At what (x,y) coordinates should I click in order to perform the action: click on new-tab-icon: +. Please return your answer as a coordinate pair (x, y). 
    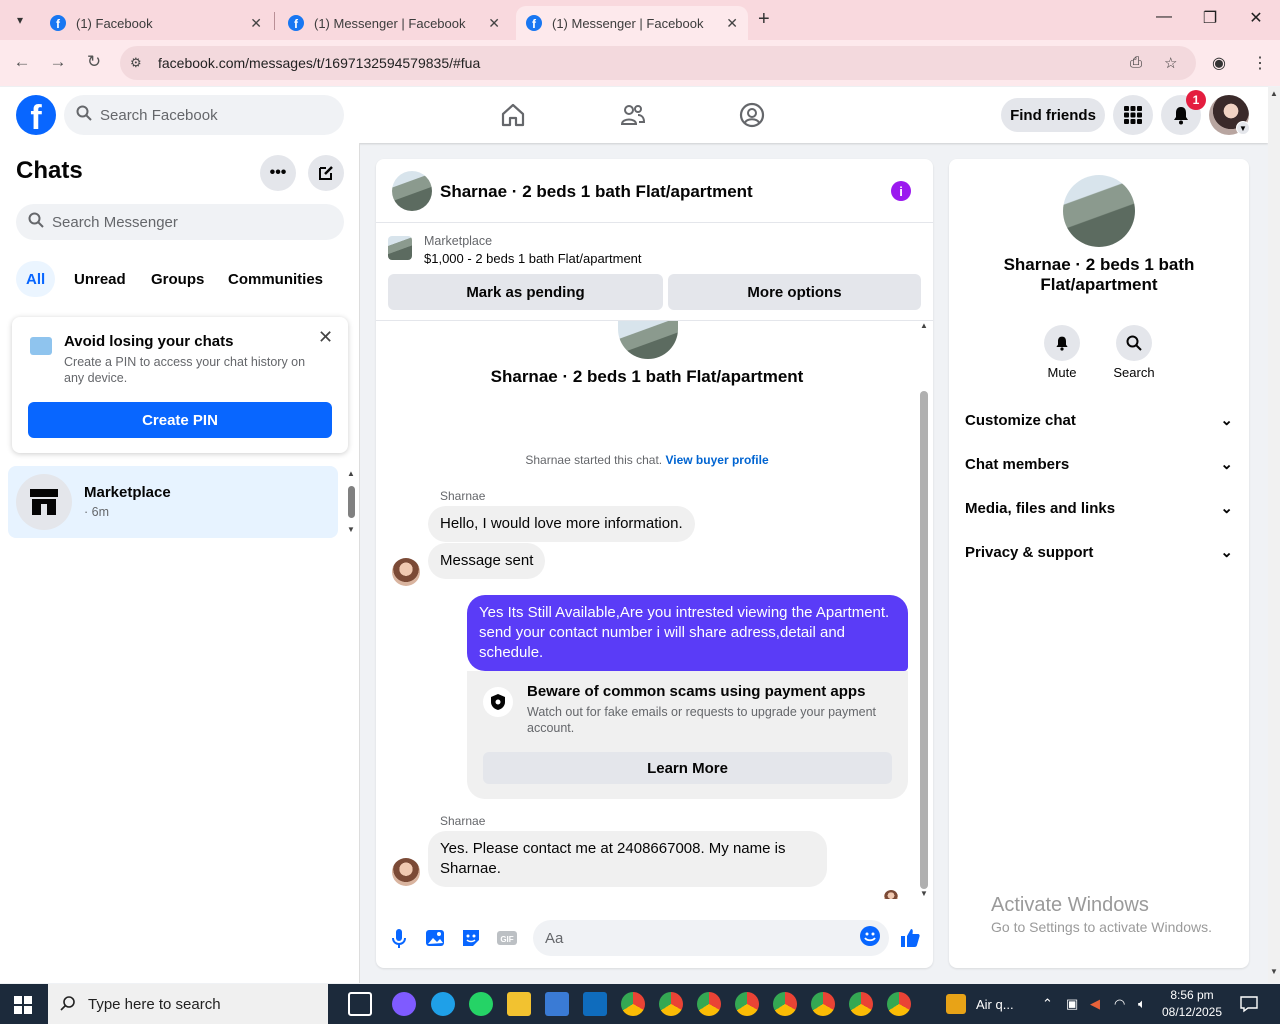
    Looking at the image, I should click on (764, 19).